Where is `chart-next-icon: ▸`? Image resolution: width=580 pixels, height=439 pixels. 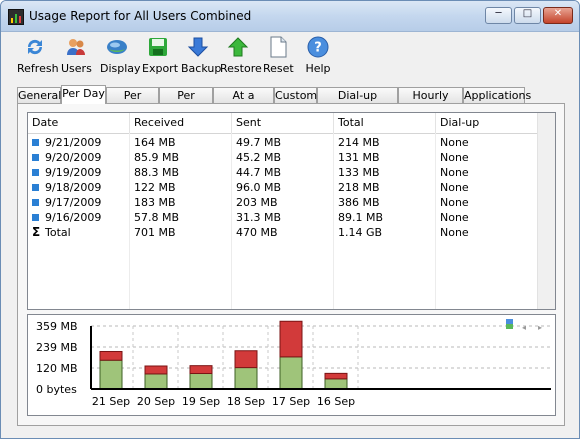
chart-next-icon: ▸ is located at coordinates (540, 327).